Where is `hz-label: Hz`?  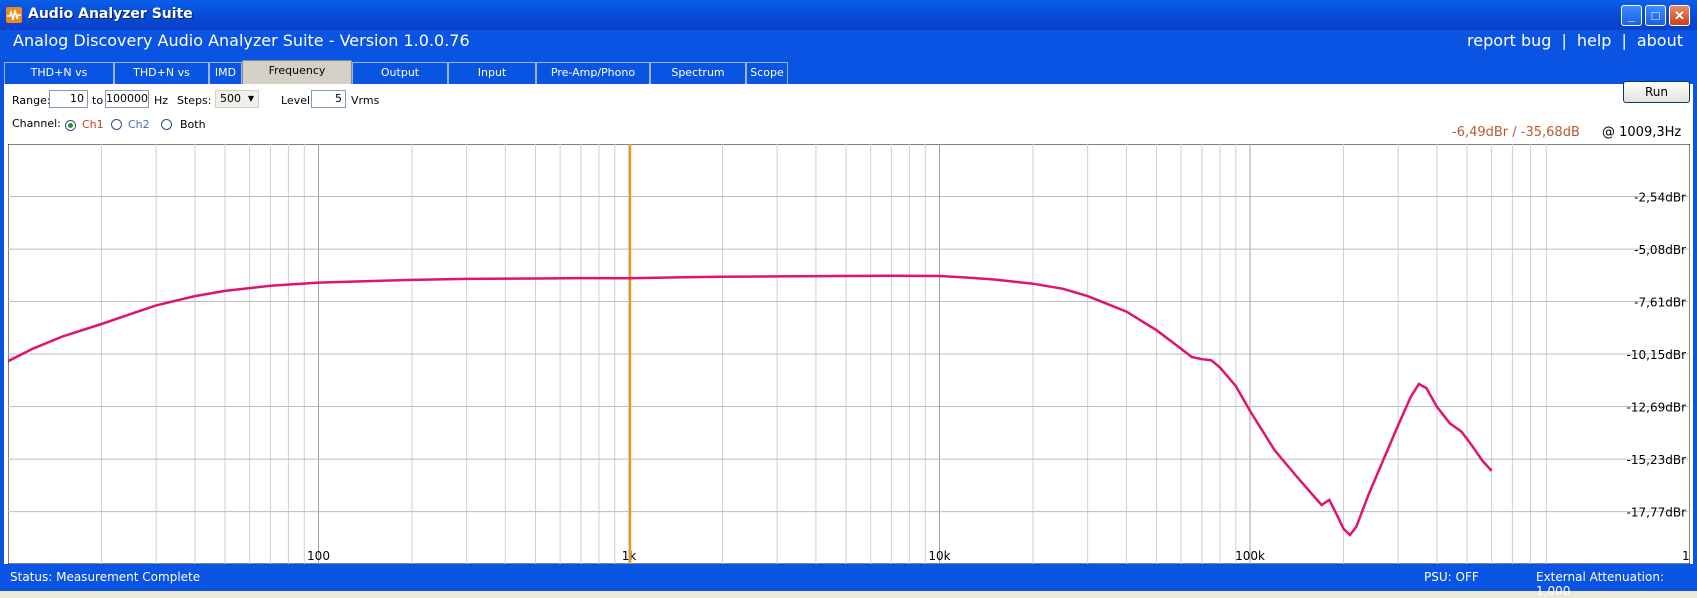 hz-label: Hz is located at coordinates (161, 100).